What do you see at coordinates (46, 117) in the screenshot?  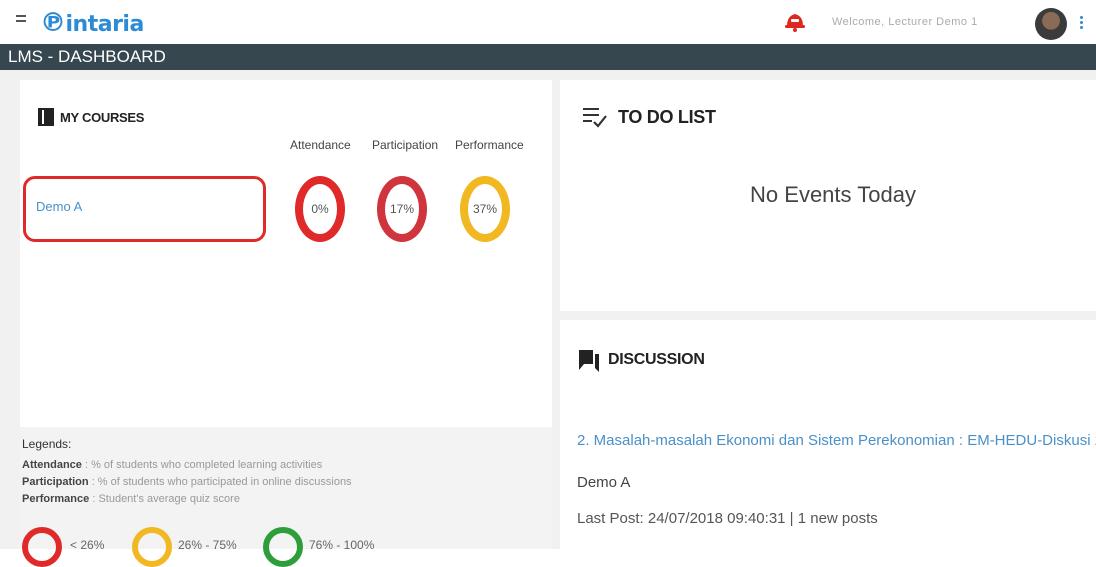 I see `book-icon` at bounding box center [46, 117].